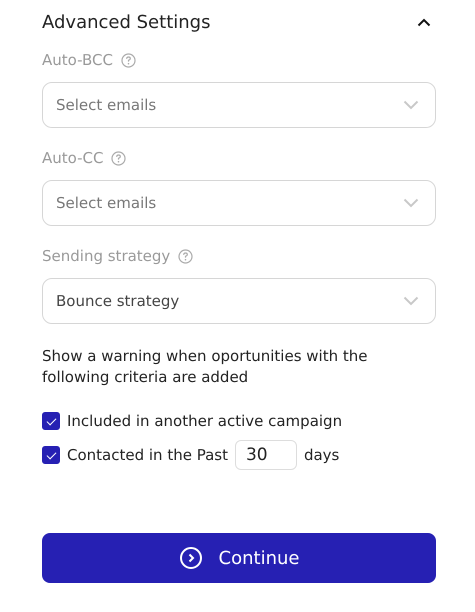 Image resolution: width=475 pixels, height=612 pixels. I want to click on caret-icon, so click(424, 22).